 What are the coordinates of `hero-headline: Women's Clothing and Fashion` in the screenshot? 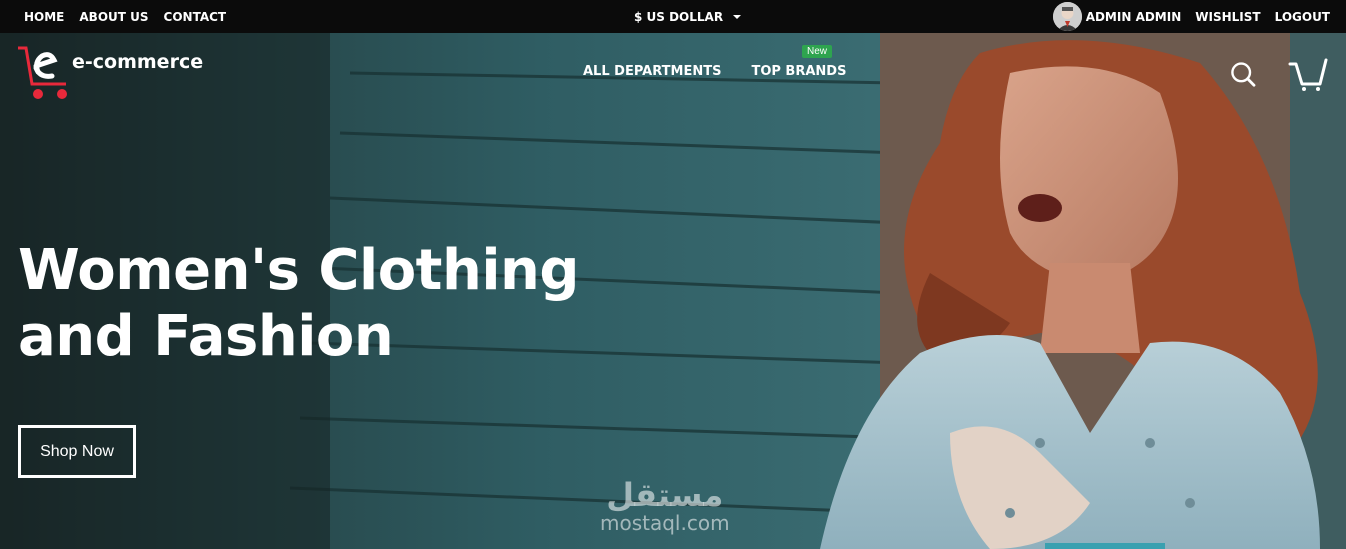 It's located at (328, 304).